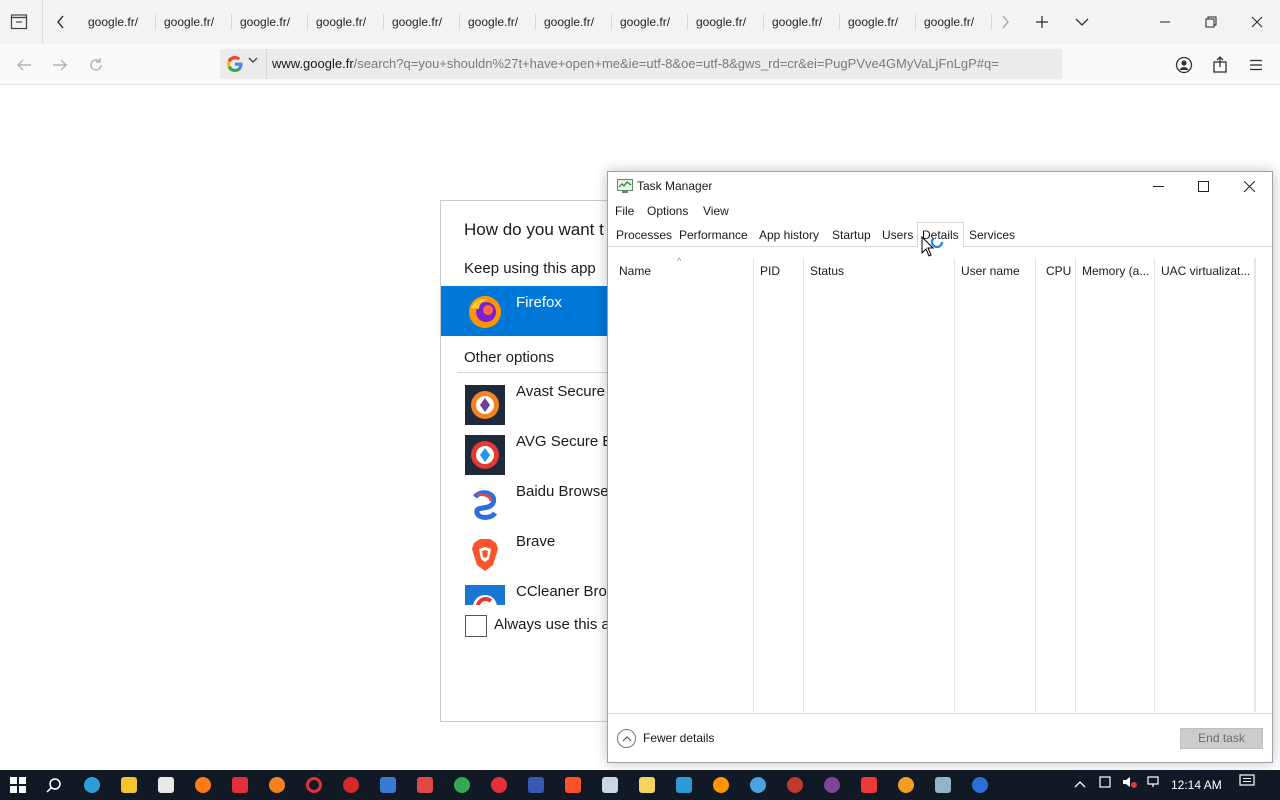 The width and height of the screenshot is (1280, 800). Describe the element at coordinates (1130, 785) in the screenshot. I see `volume-muted-icon` at that location.